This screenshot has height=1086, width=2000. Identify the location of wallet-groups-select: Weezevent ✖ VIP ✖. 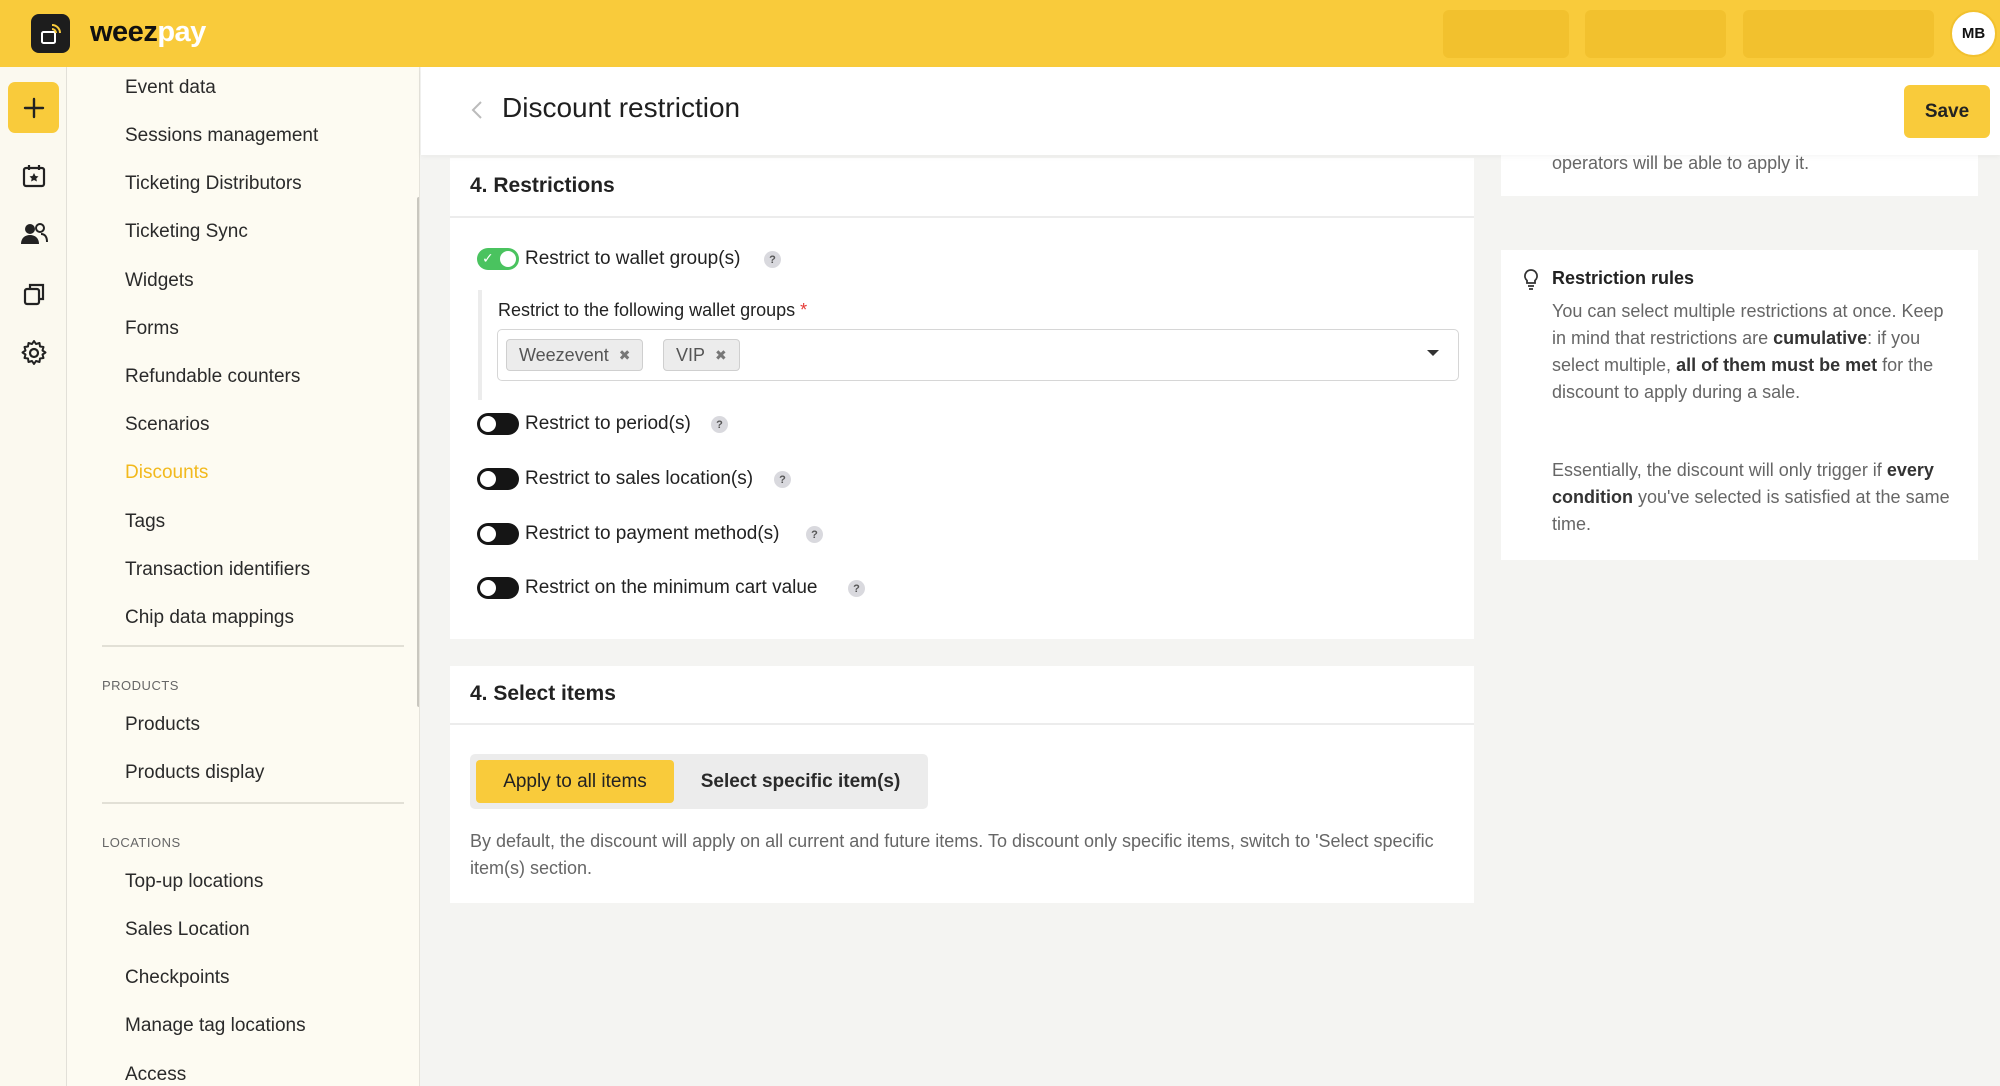
(978, 355).